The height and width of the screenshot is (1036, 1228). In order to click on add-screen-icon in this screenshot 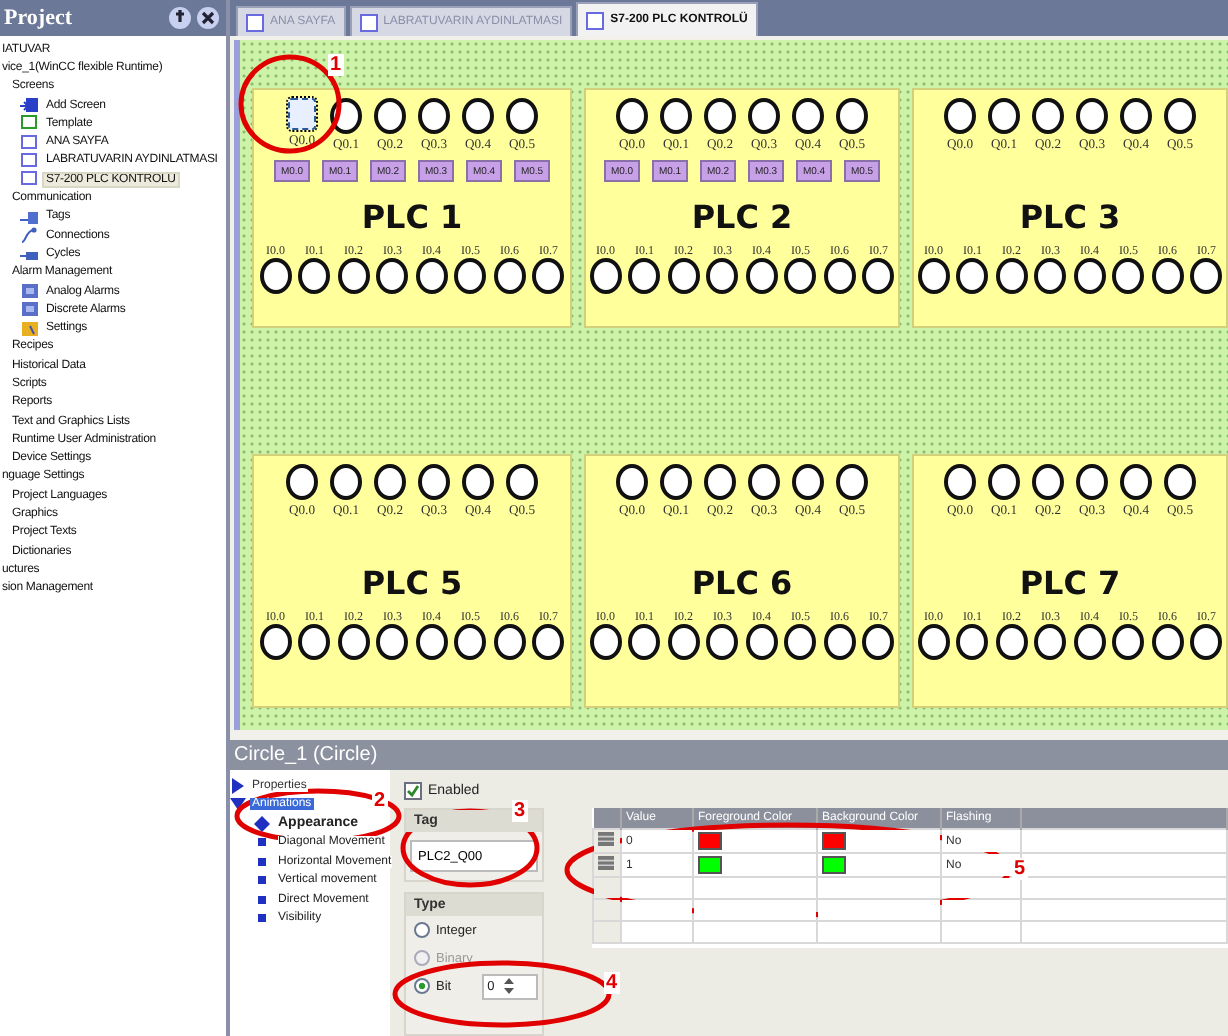, I will do `click(30, 105)`.